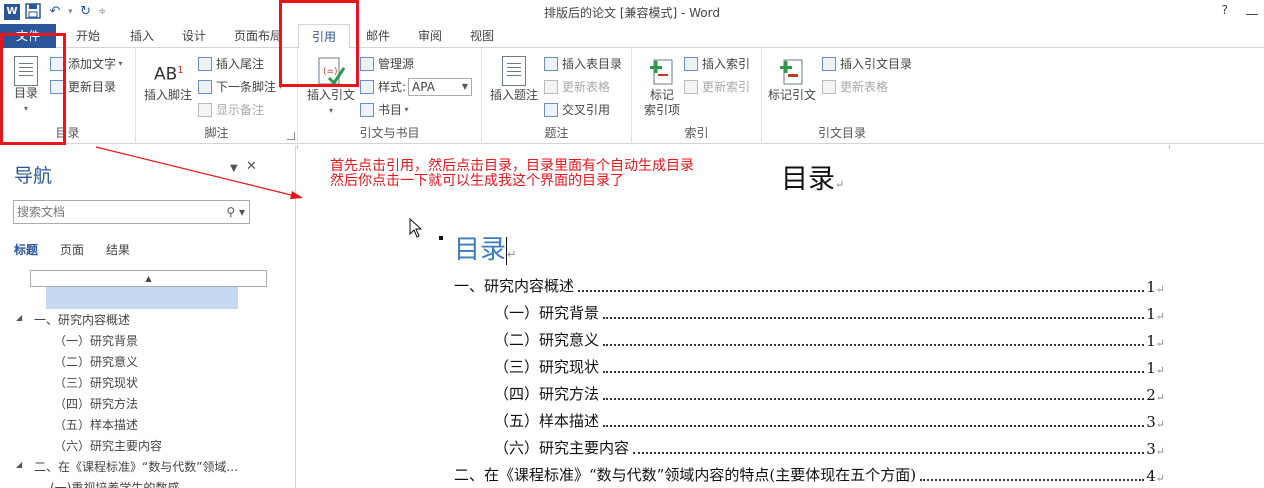 This screenshot has height=488, width=1264. What do you see at coordinates (330, 110) in the screenshot?
I see `insert-citation-dropdown-icon: ▾` at bounding box center [330, 110].